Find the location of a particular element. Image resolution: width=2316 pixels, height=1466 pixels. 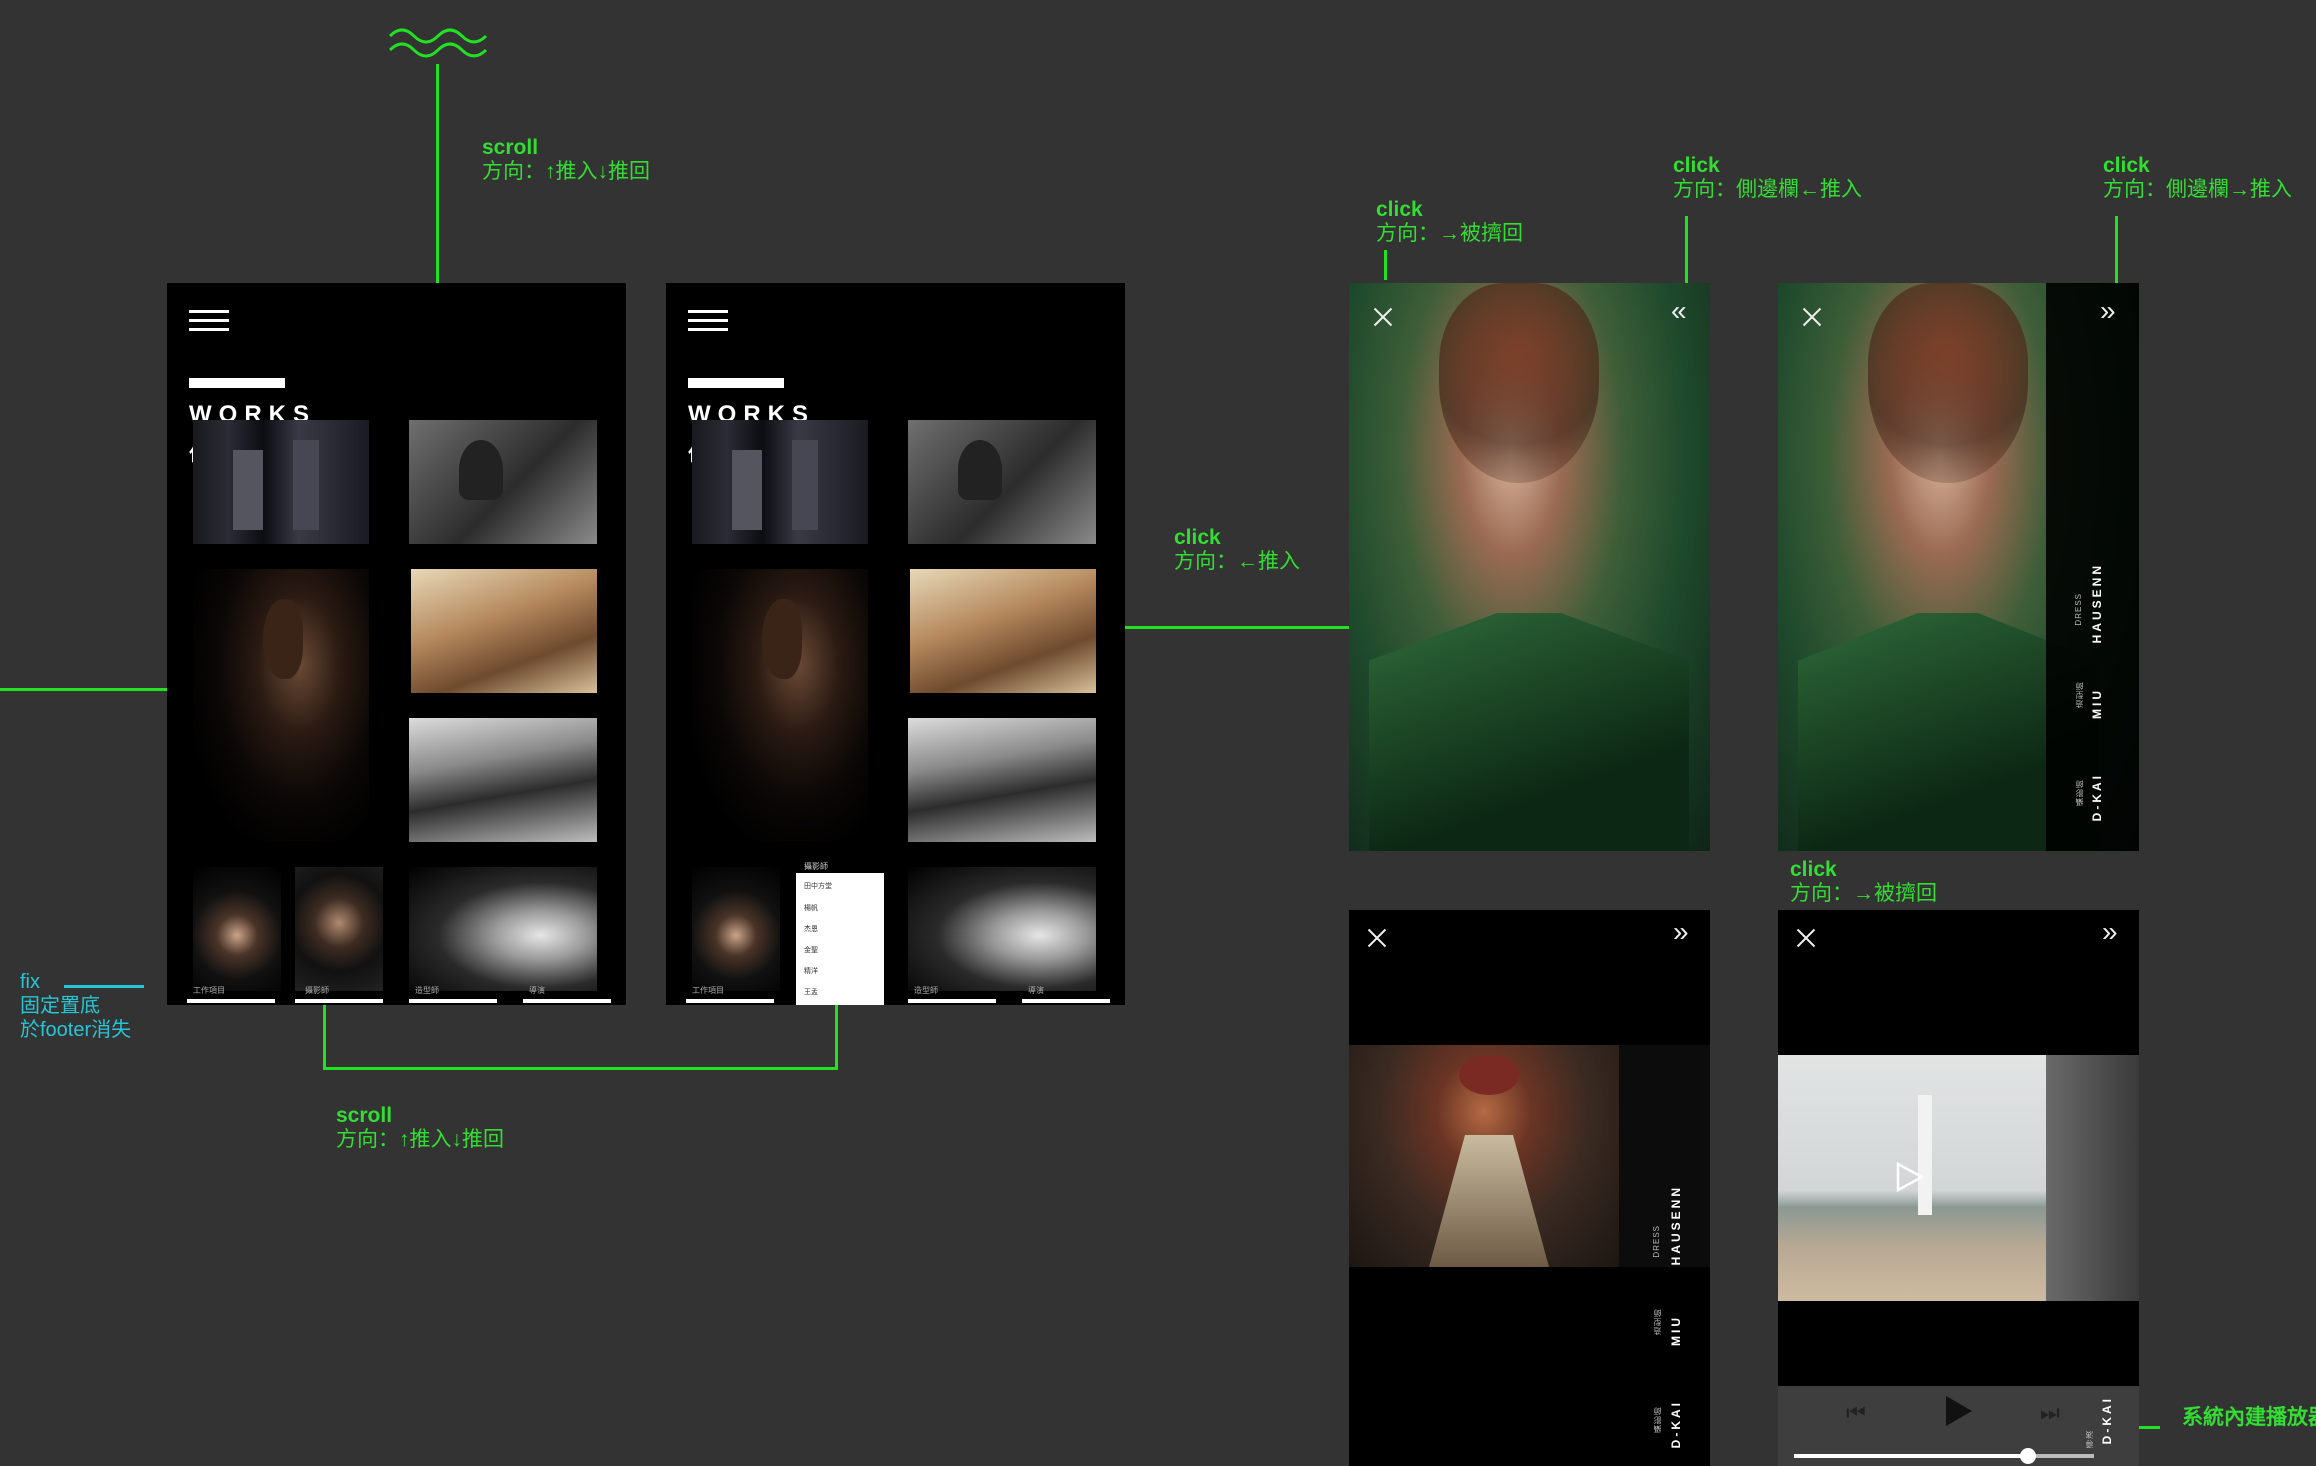

annotation-click-sidebar-out: click 方向：側邊欄→推入 is located at coordinates (2197, 178).